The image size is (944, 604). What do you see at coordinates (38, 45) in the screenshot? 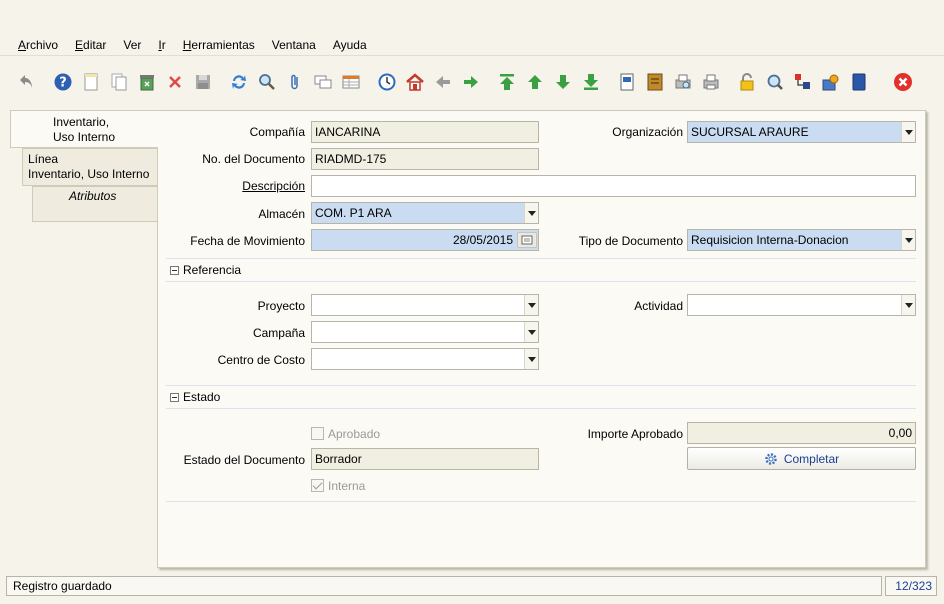
I see `menu-archivo: Archivo` at bounding box center [38, 45].